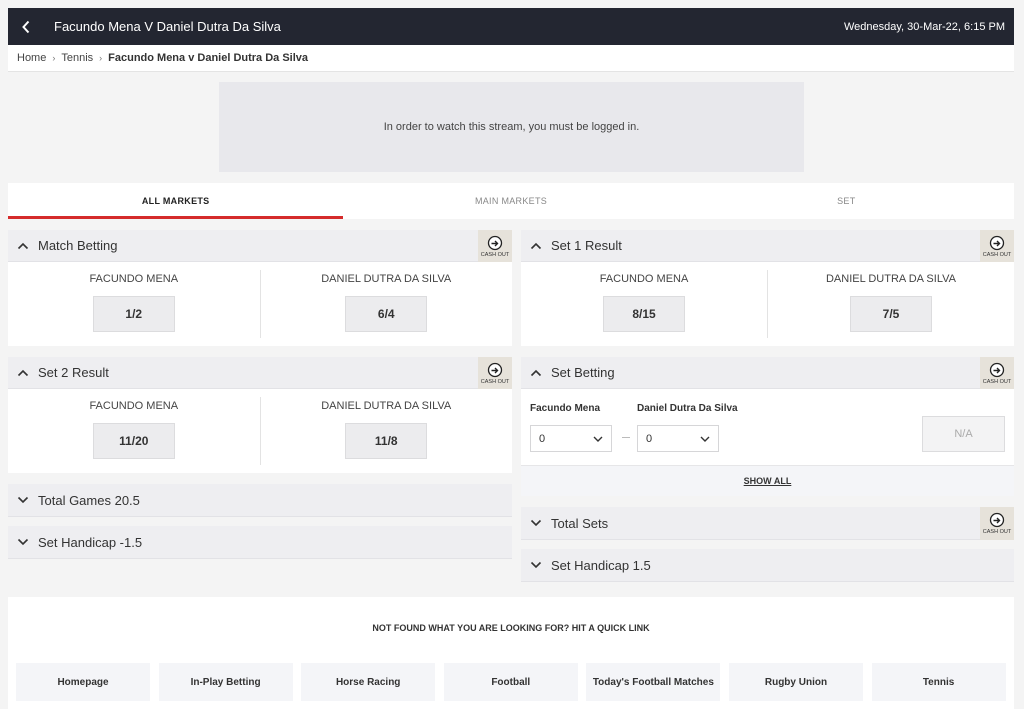  I want to click on quick-link-in-play-betting: In-Play Betting, so click(225, 682).